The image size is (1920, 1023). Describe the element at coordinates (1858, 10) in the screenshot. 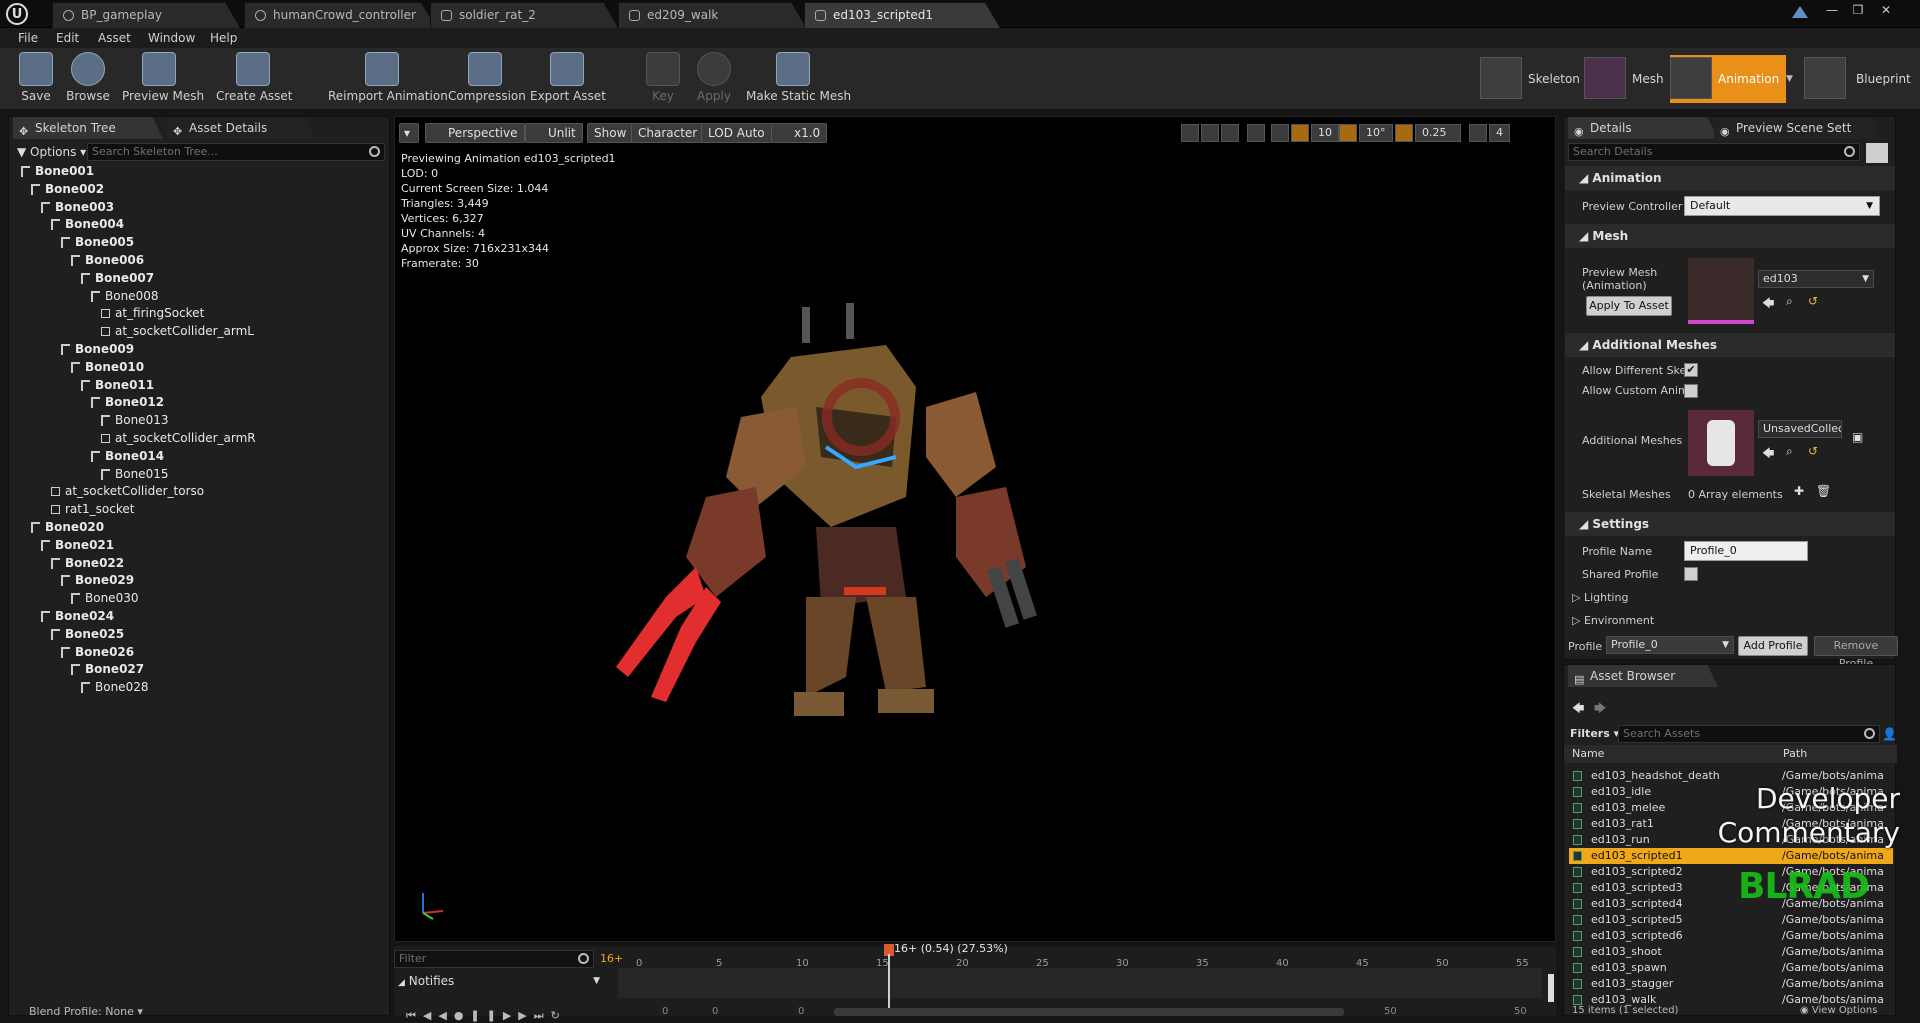

I see `maximize-button: ❐` at that location.